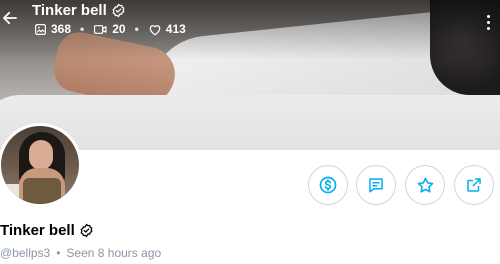  I want to click on stat-photos: 368, so click(52, 29).